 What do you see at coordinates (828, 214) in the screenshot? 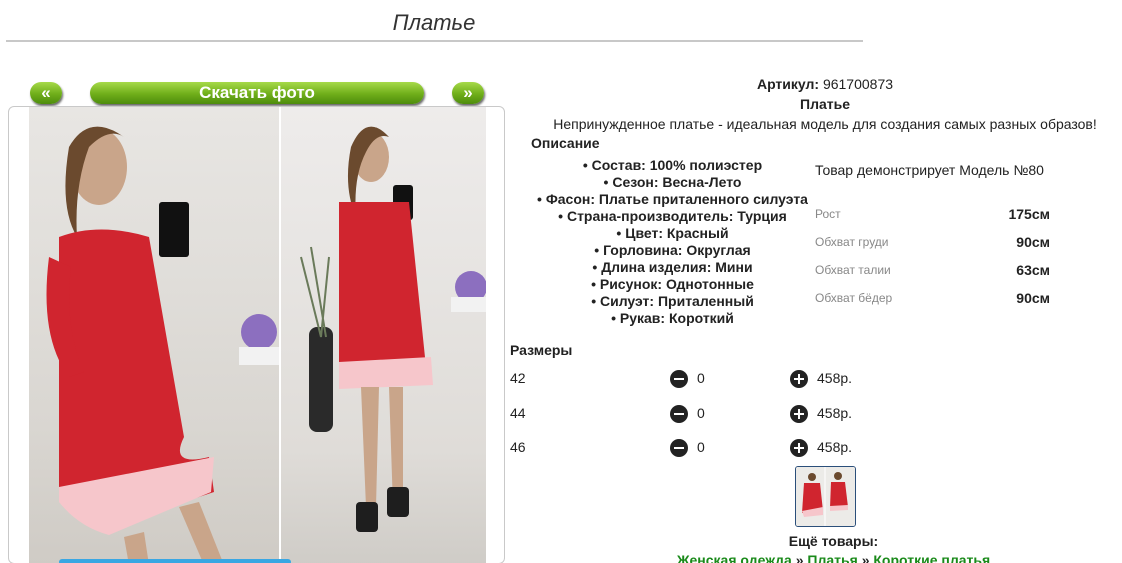
I see `measurement-label: Рост` at bounding box center [828, 214].